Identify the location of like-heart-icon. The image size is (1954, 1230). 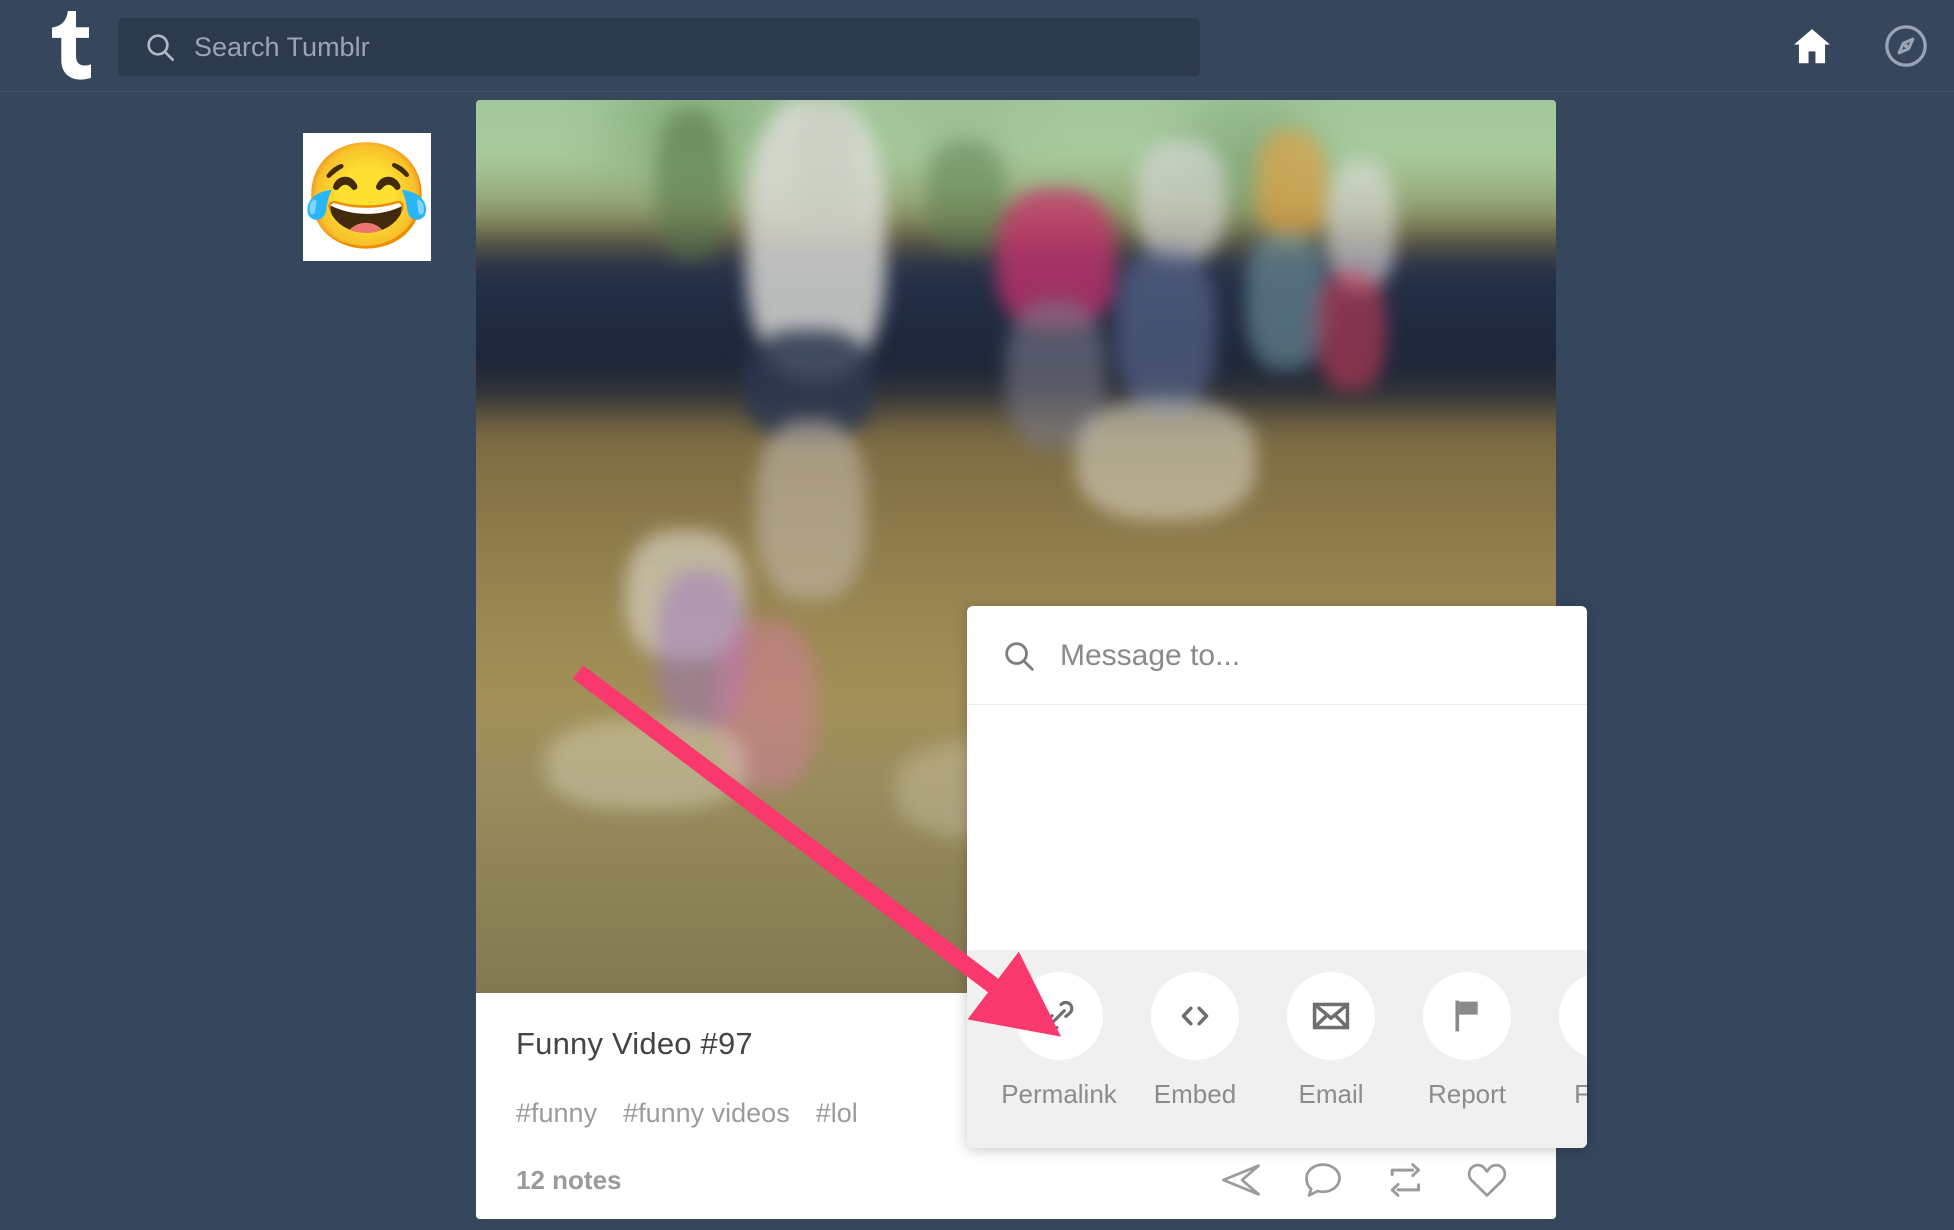
(1487, 1180).